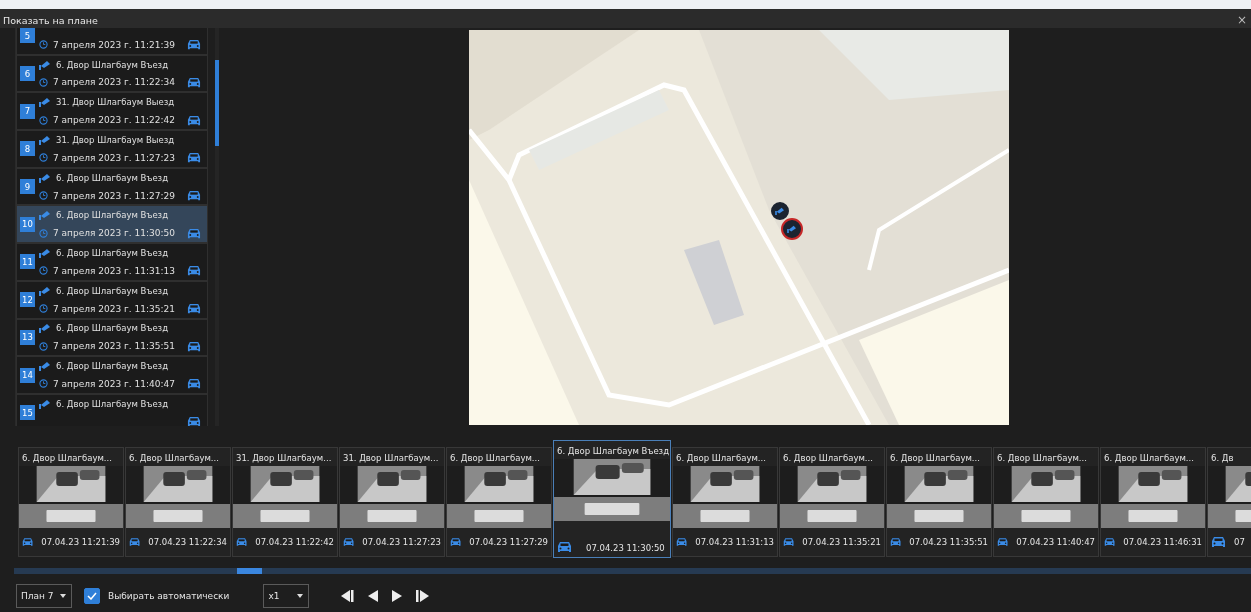  I want to click on event-time: 7 апреля 2023 г. 11:27:23, so click(114, 157).